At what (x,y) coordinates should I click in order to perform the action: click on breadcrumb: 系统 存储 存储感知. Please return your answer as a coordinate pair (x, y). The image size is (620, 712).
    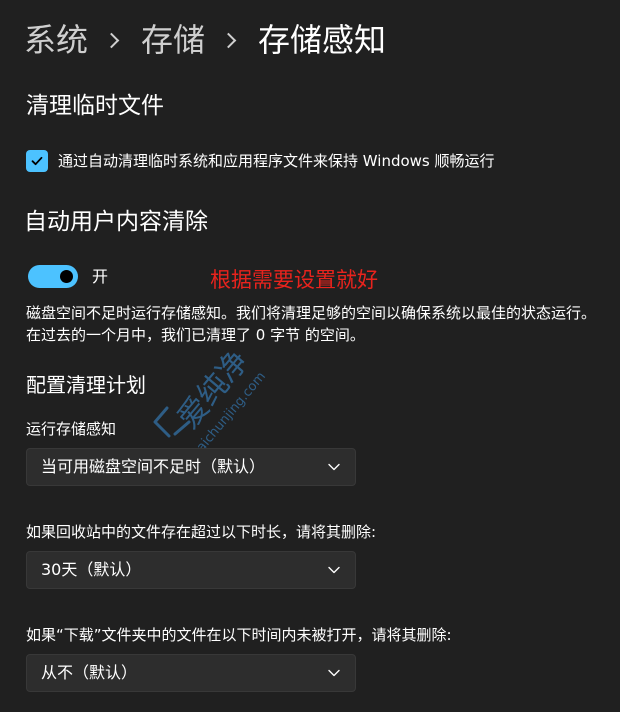
    Looking at the image, I should click on (205, 40).